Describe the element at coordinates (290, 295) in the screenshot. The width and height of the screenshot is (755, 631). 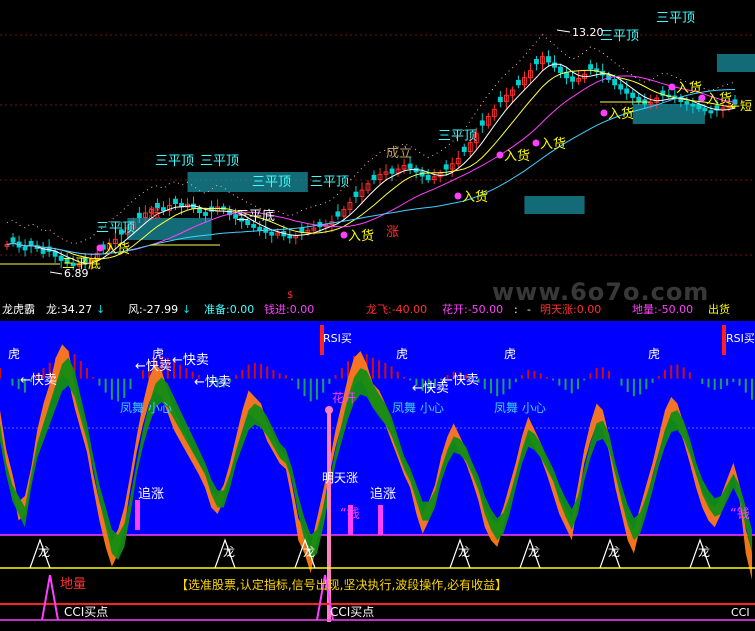
I see `header-marker: $` at that location.